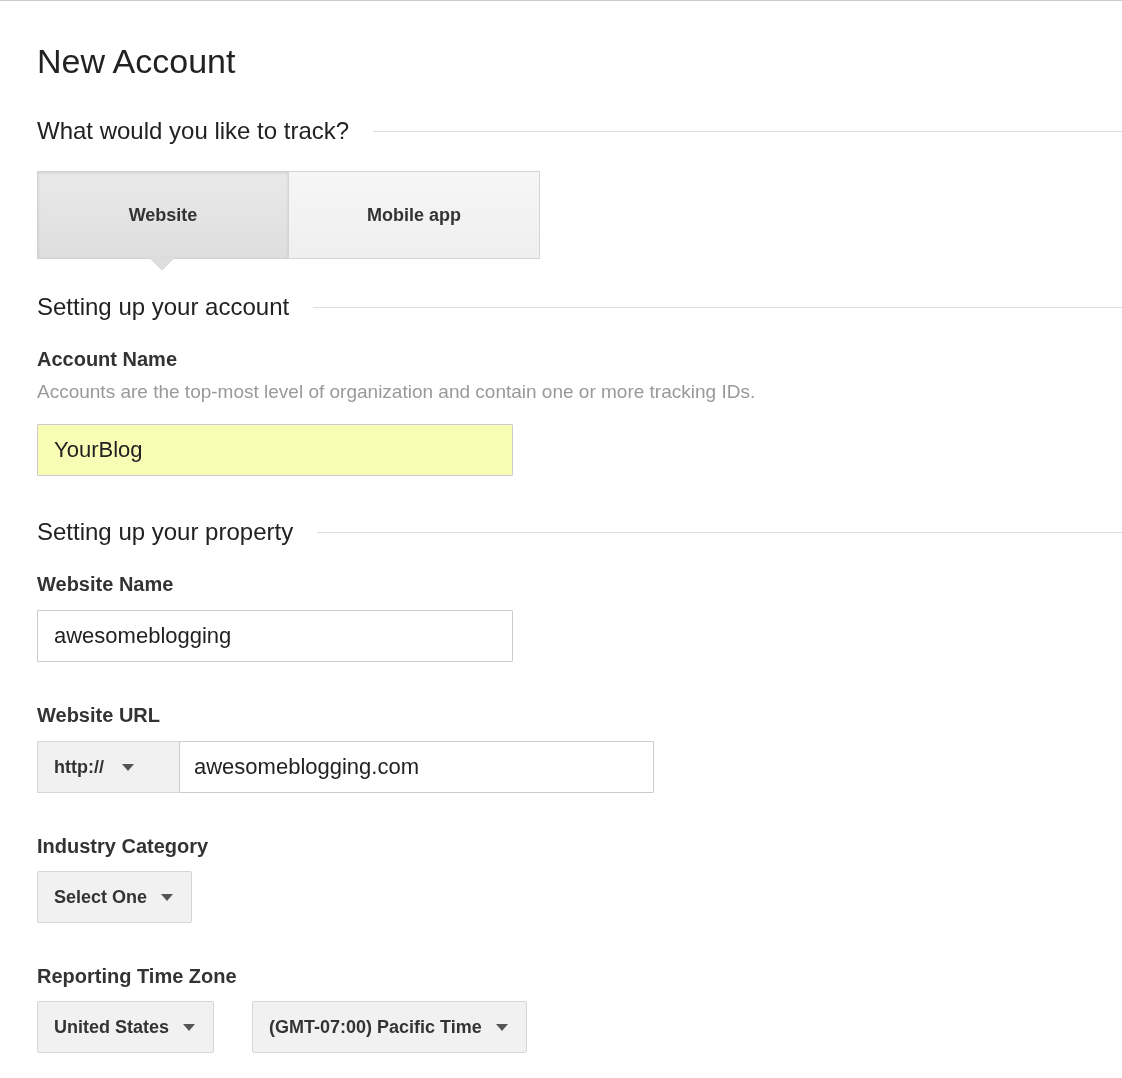 This screenshot has width=1122, height=1078. What do you see at coordinates (136, 61) in the screenshot?
I see `page-title: New Account` at bounding box center [136, 61].